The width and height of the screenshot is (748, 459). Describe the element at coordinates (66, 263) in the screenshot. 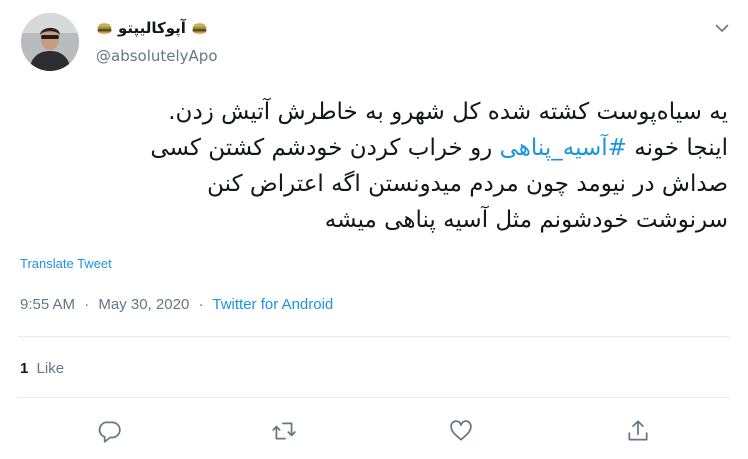

I see `translate-tweet-link: Translate Tweet` at that location.